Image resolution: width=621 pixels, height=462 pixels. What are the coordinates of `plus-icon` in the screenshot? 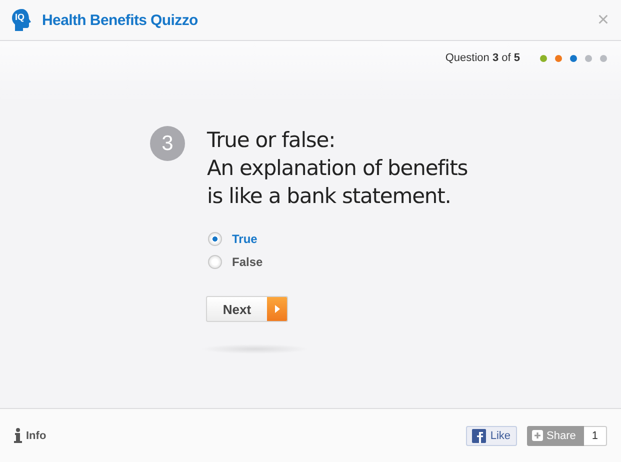 It's located at (537, 435).